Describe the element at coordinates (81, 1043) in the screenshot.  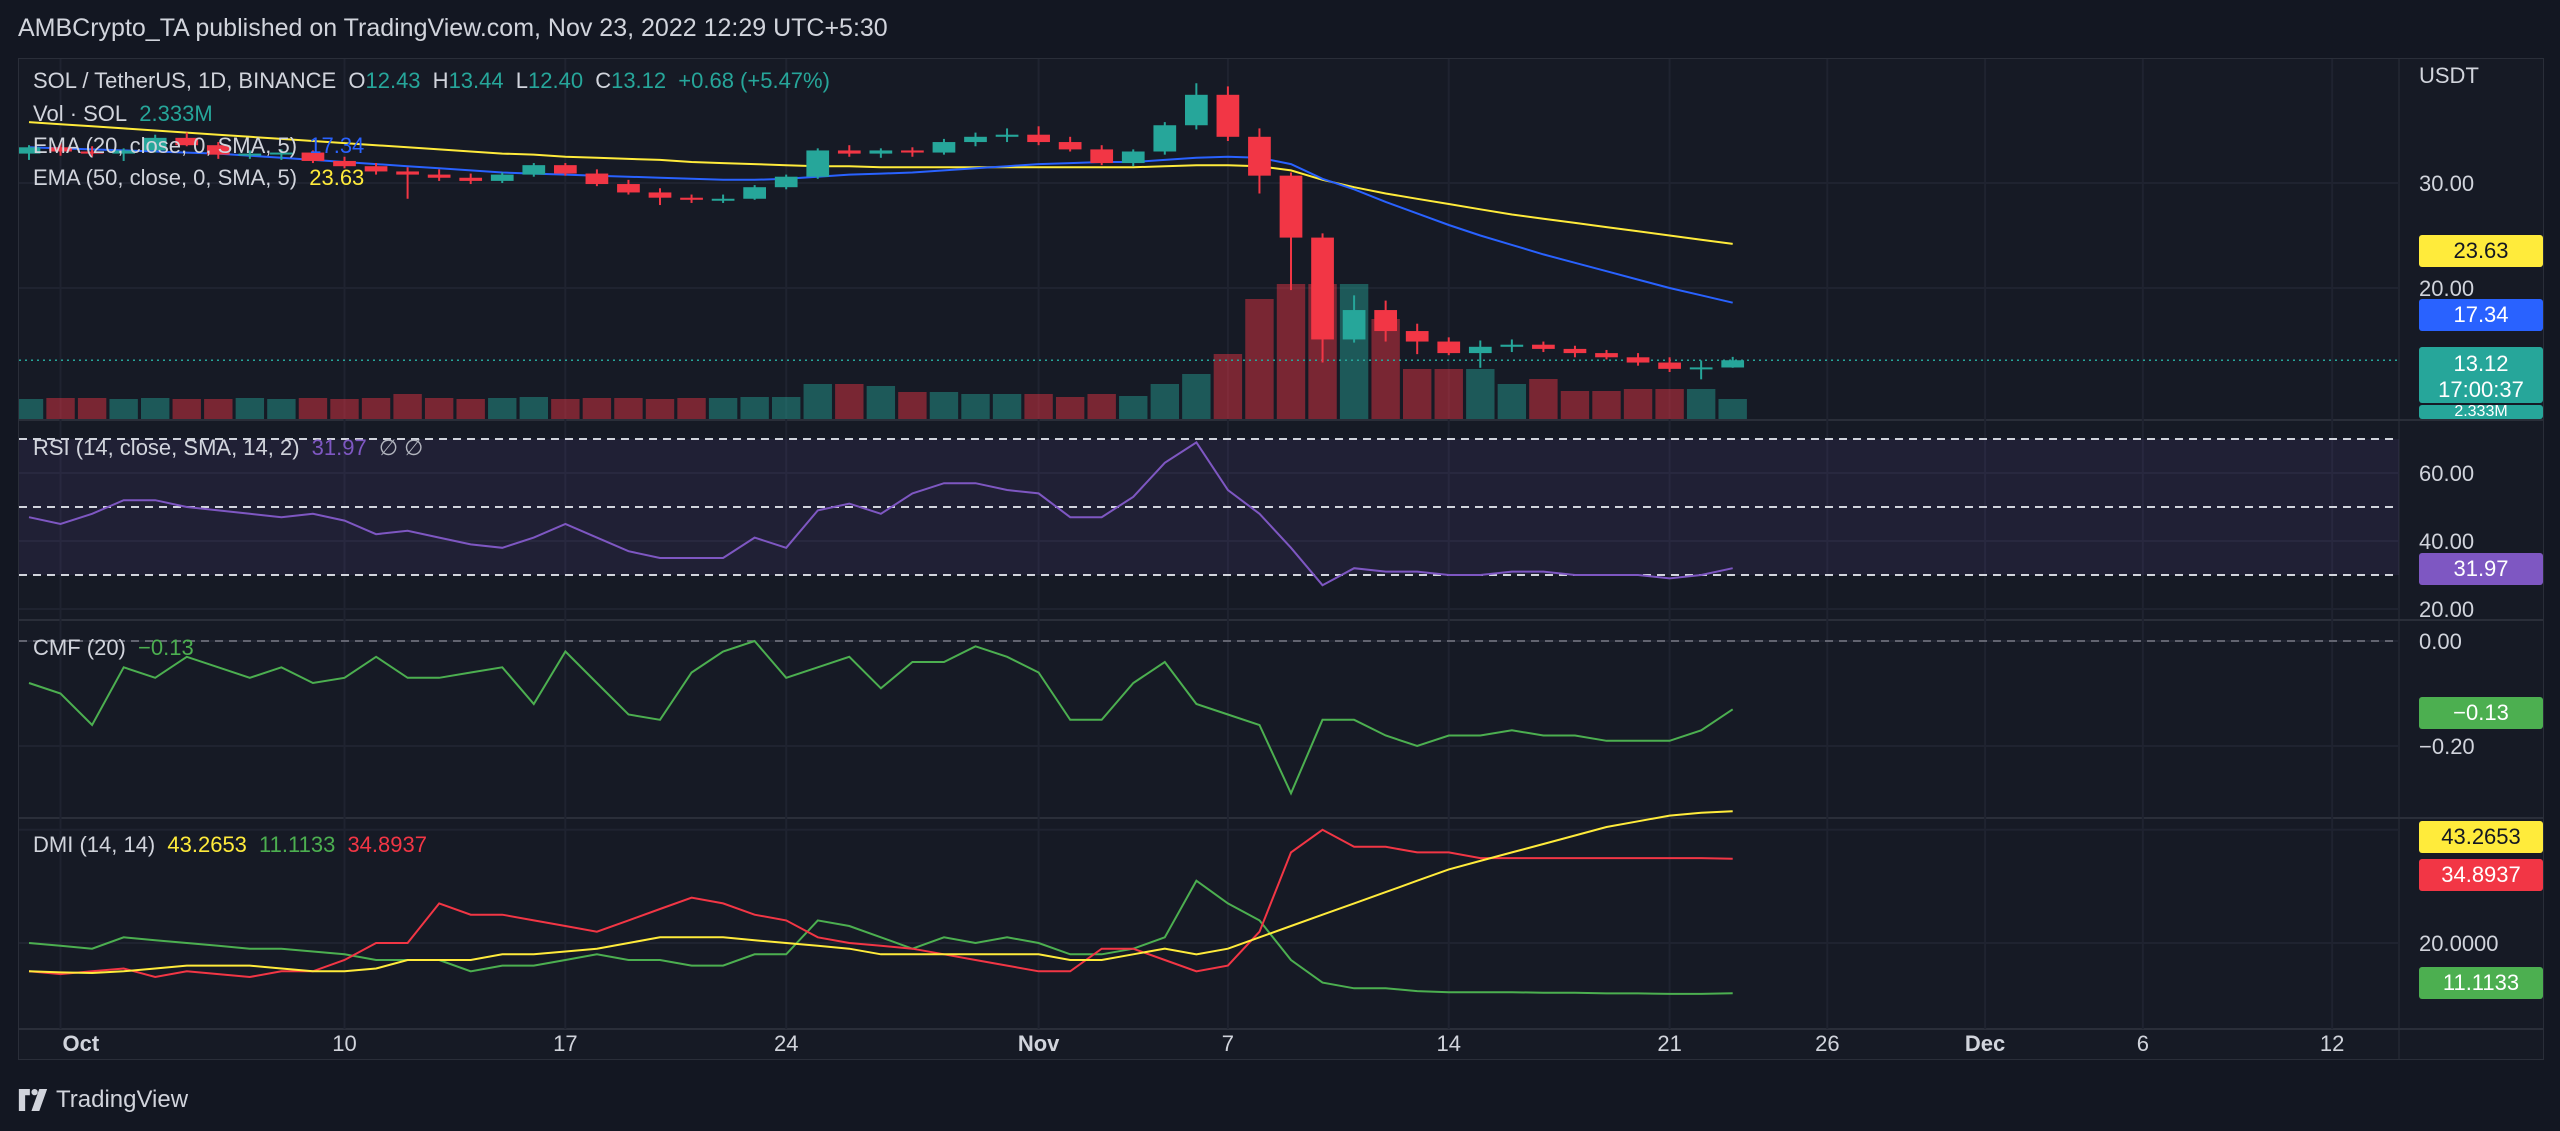
I see `x-tick-label: Oct` at that location.